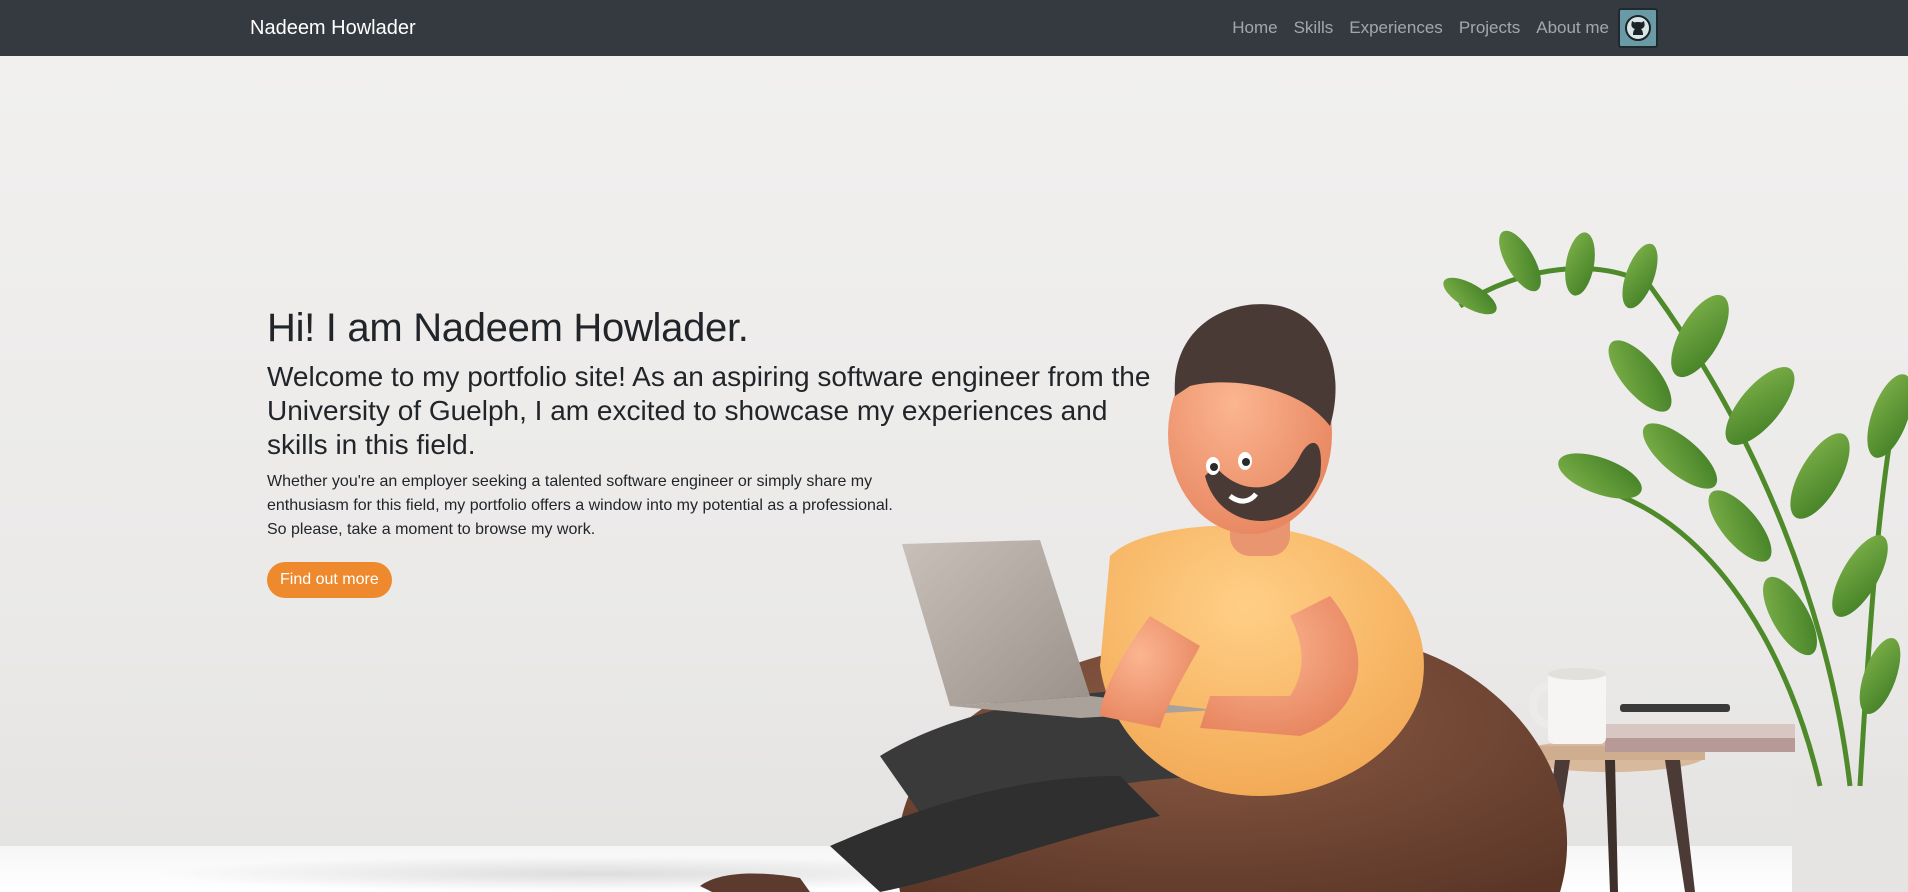 The height and width of the screenshot is (892, 1908). I want to click on github-icon, so click(1638, 28).